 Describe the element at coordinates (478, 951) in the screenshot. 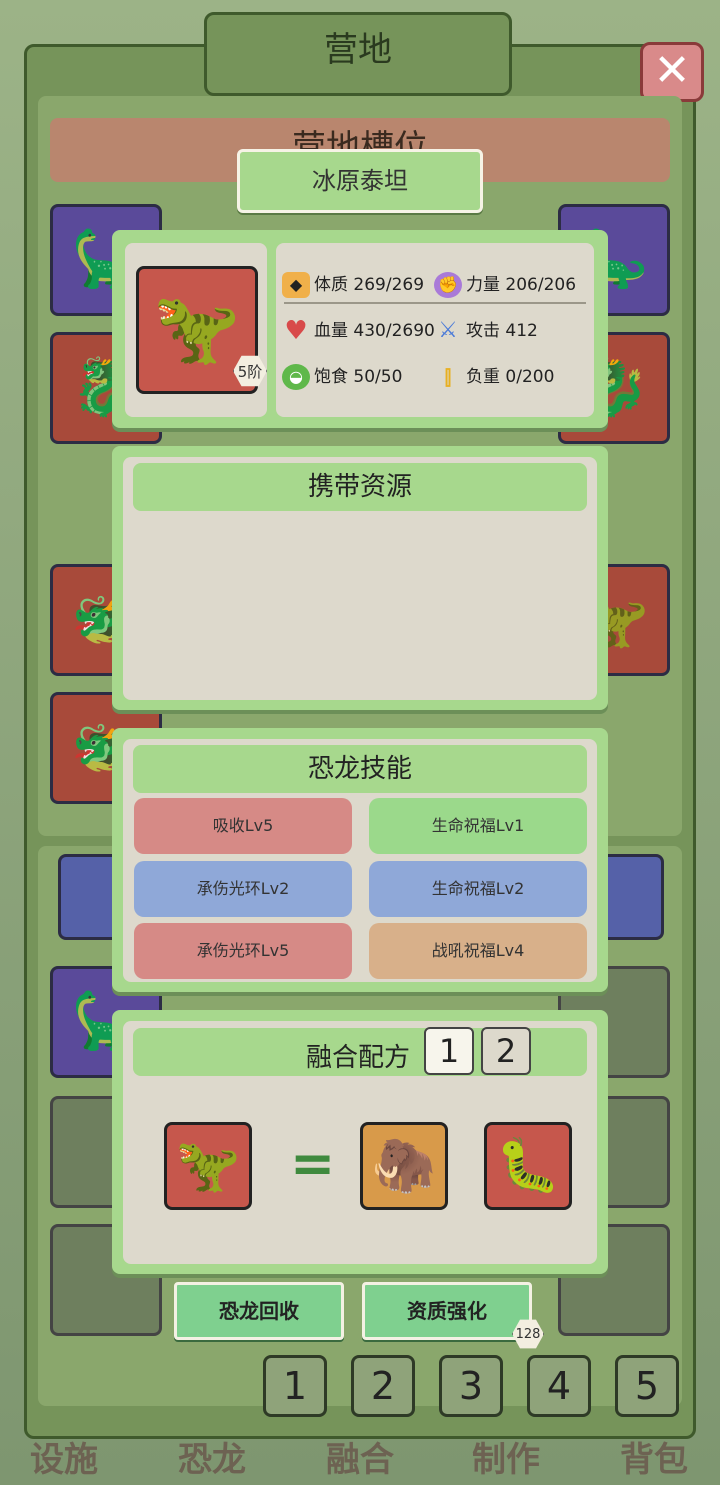

I see `skill-item: 战吼祝福Lv4` at that location.